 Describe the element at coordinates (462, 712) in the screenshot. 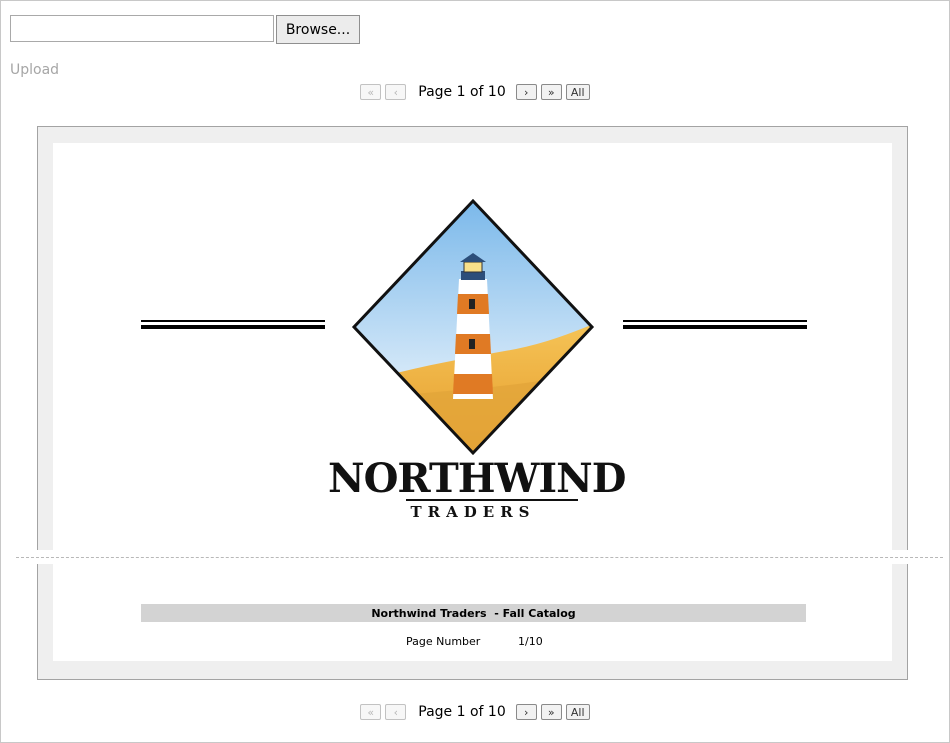

I see `page-indicator-bottom: Page 1 of 10` at that location.